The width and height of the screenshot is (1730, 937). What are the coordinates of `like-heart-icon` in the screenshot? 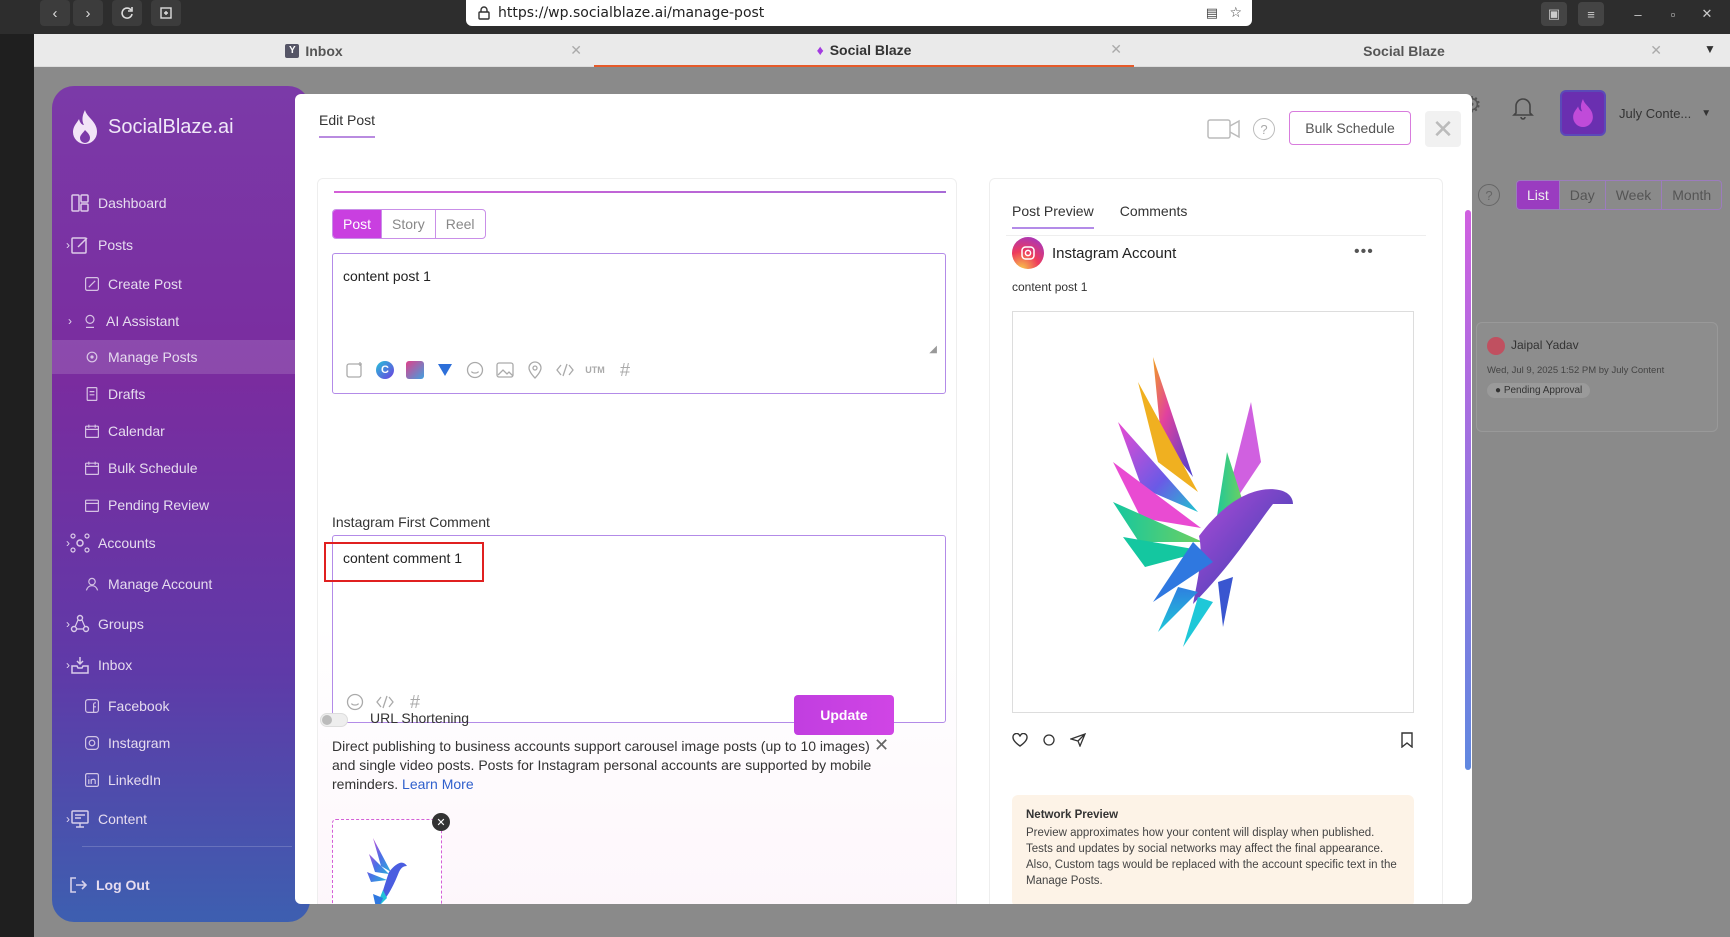 It's located at (1020, 740).